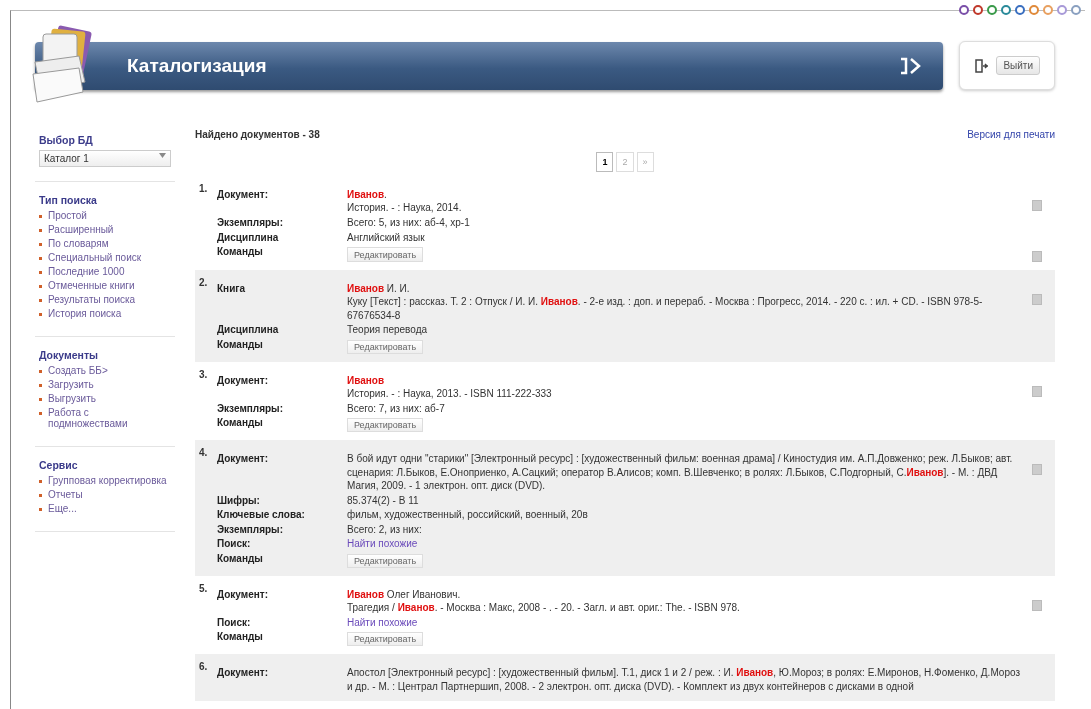 The image size is (1091, 709). Describe the element at coordinates (450, 394) in the screenshot. I see `field-value: История. - : Наука, 2013. - ISBN 111-222-333` at that location.